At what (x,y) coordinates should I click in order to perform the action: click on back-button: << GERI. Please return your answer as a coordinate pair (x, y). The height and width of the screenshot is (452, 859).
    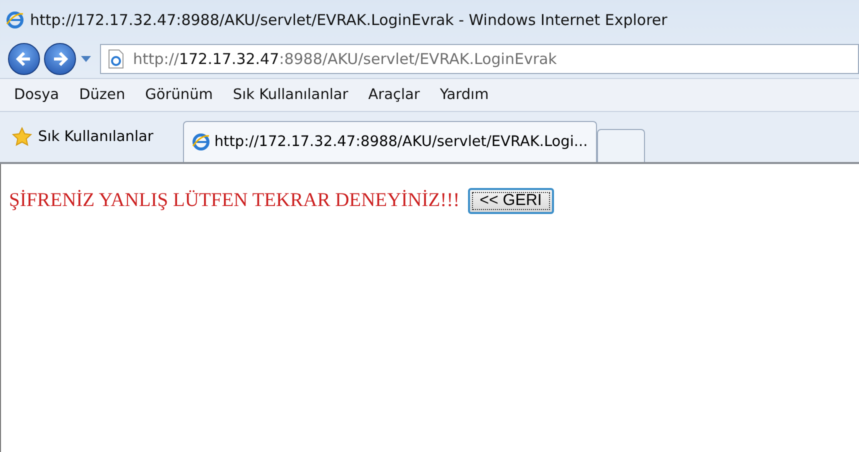
    Looking at the image, I should click on (511, 201).